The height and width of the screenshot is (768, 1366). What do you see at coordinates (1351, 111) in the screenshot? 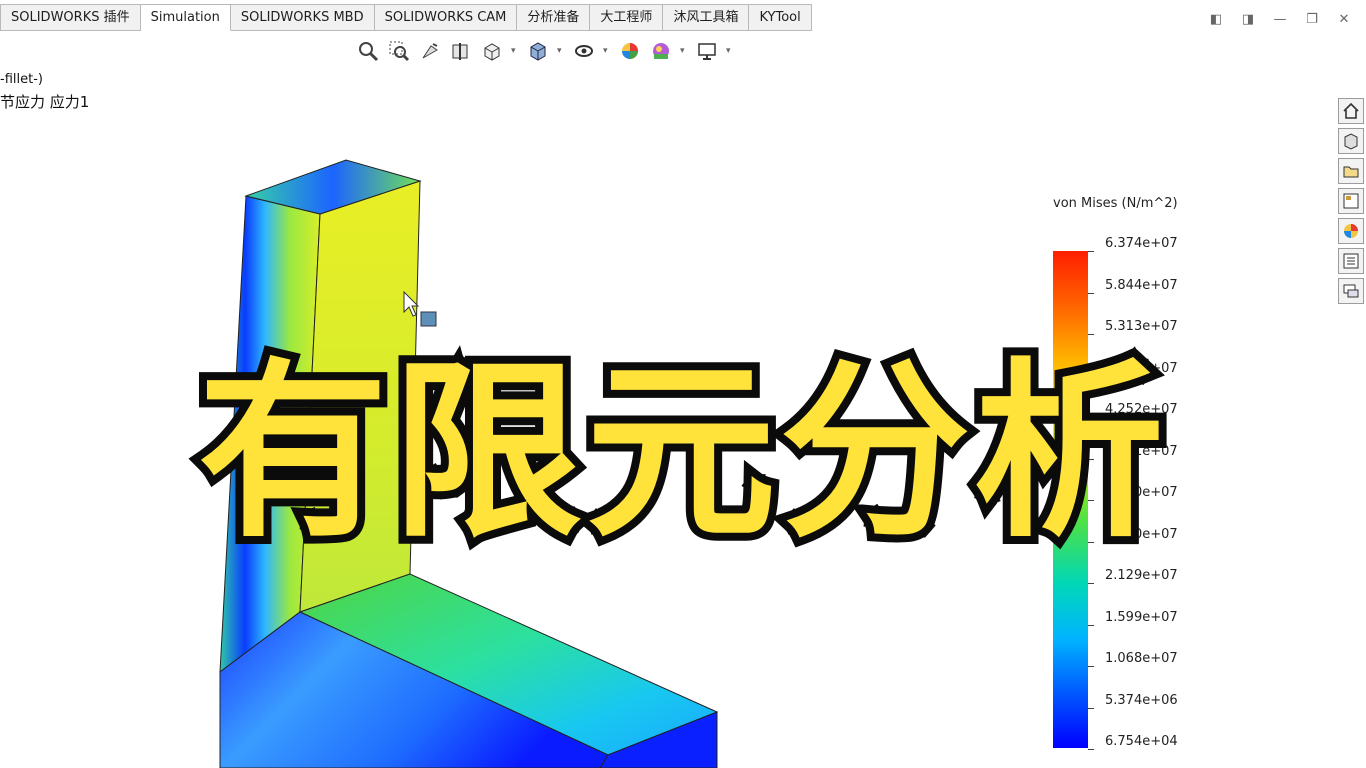
I see `home-icon` at bounding box center [1351, 111].